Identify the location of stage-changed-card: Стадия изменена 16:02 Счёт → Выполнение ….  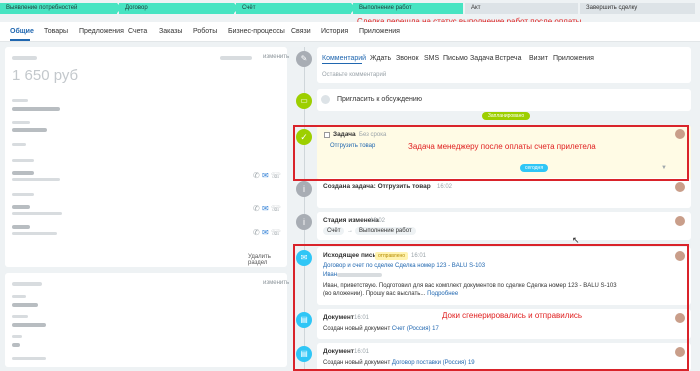
(504, 226).